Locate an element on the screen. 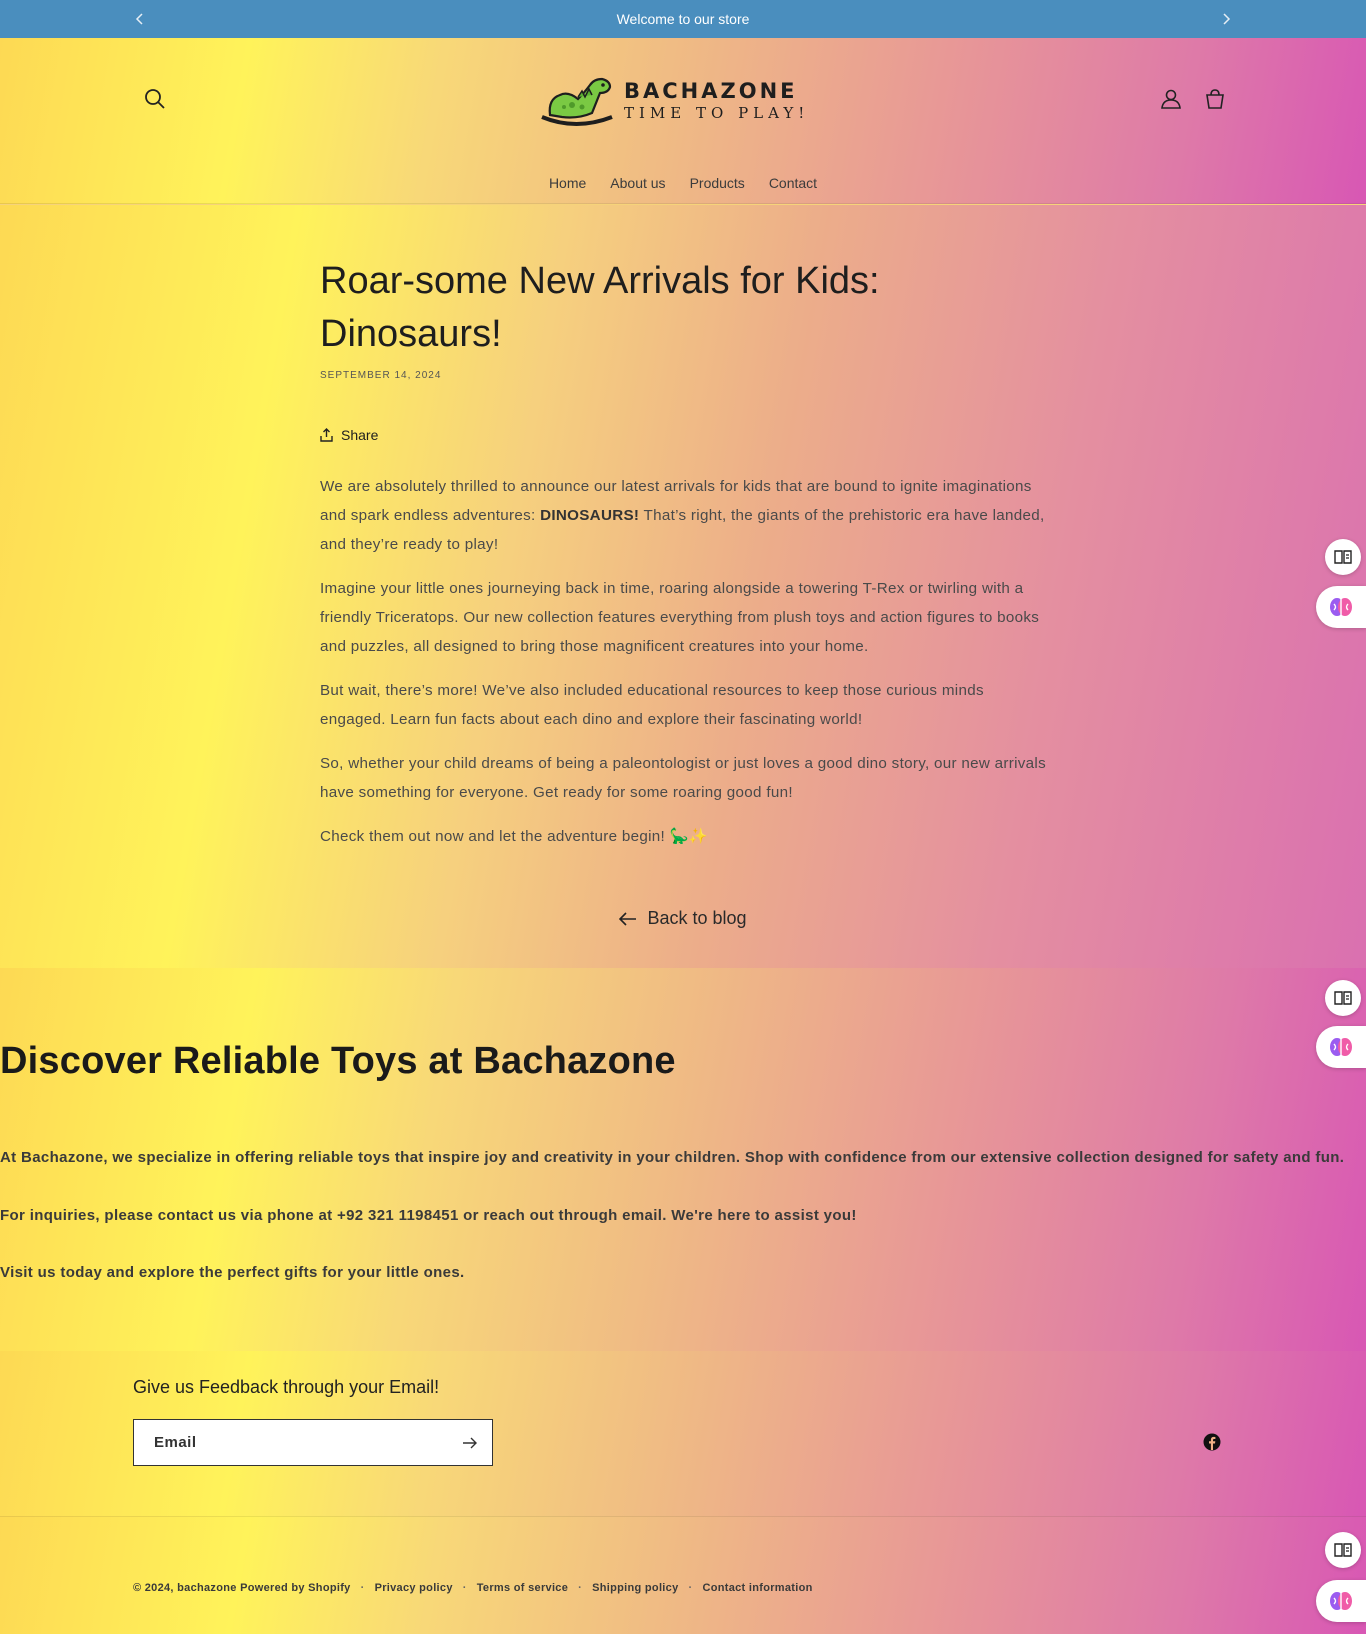  announcement-text: Welcome to our store is located at coordinates (683, 19).